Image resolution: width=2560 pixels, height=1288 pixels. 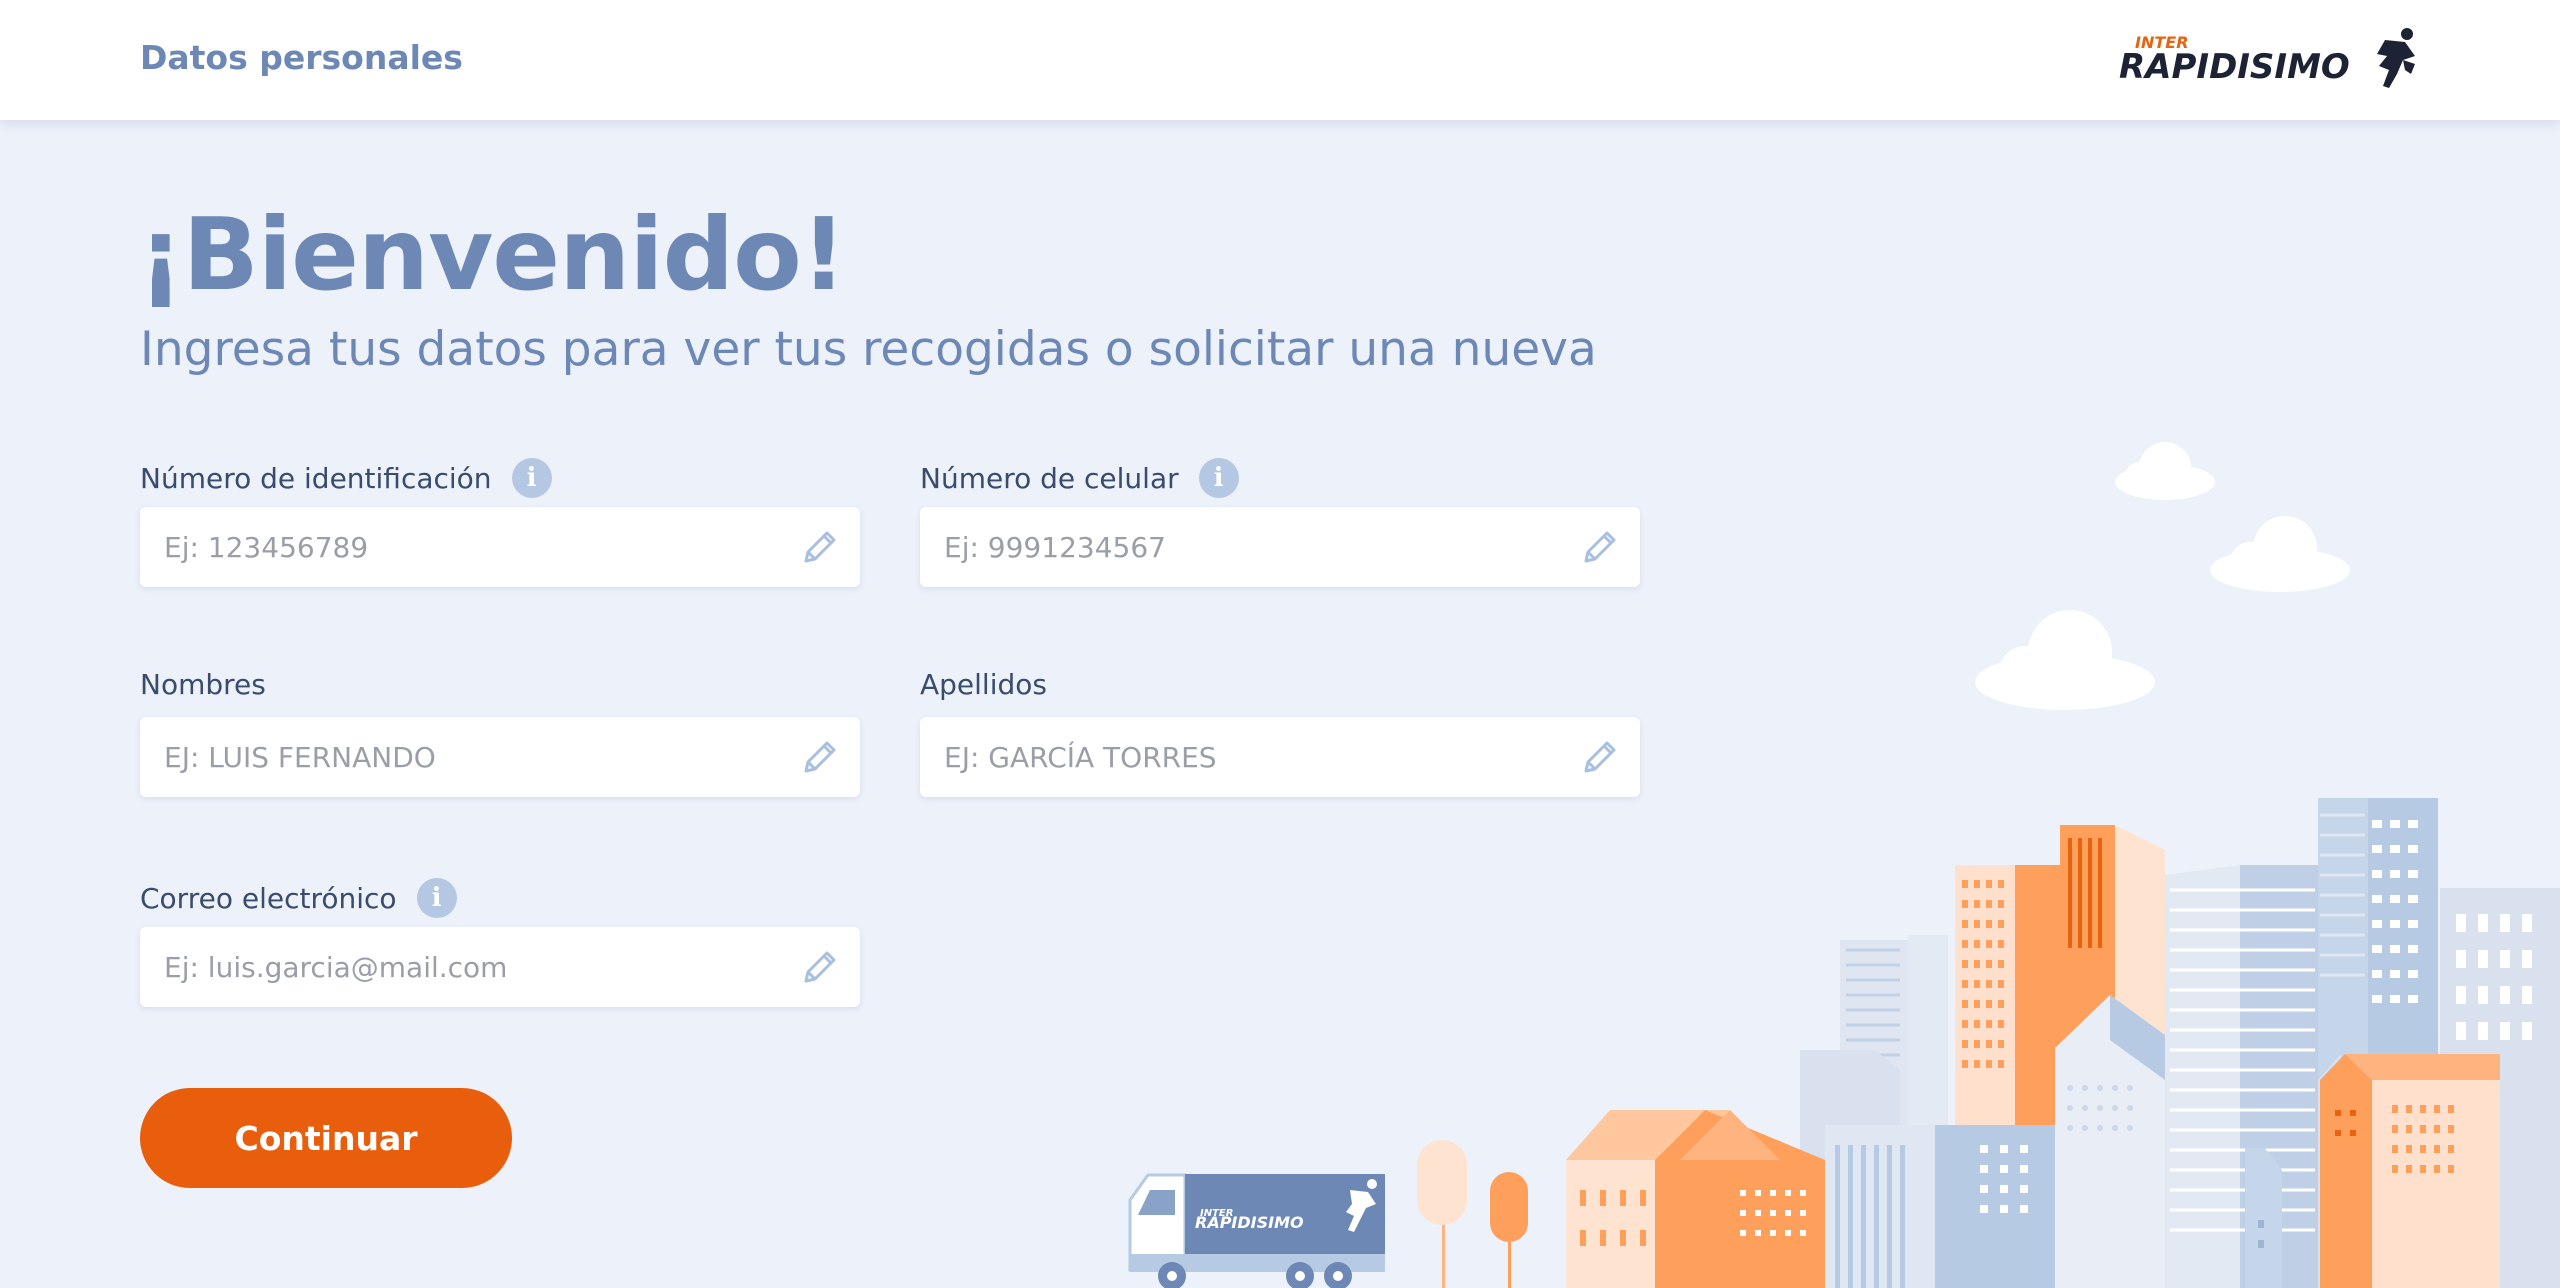 I want to click on welcome-title: ¡Bienvenido!, so click(x=492, y=254).